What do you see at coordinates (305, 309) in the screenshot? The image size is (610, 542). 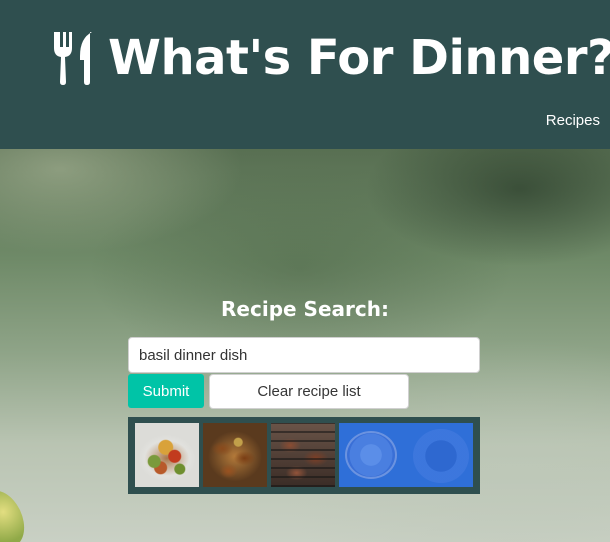 I see `search-title: Recipe Search:` at bounding box center [305, 309].